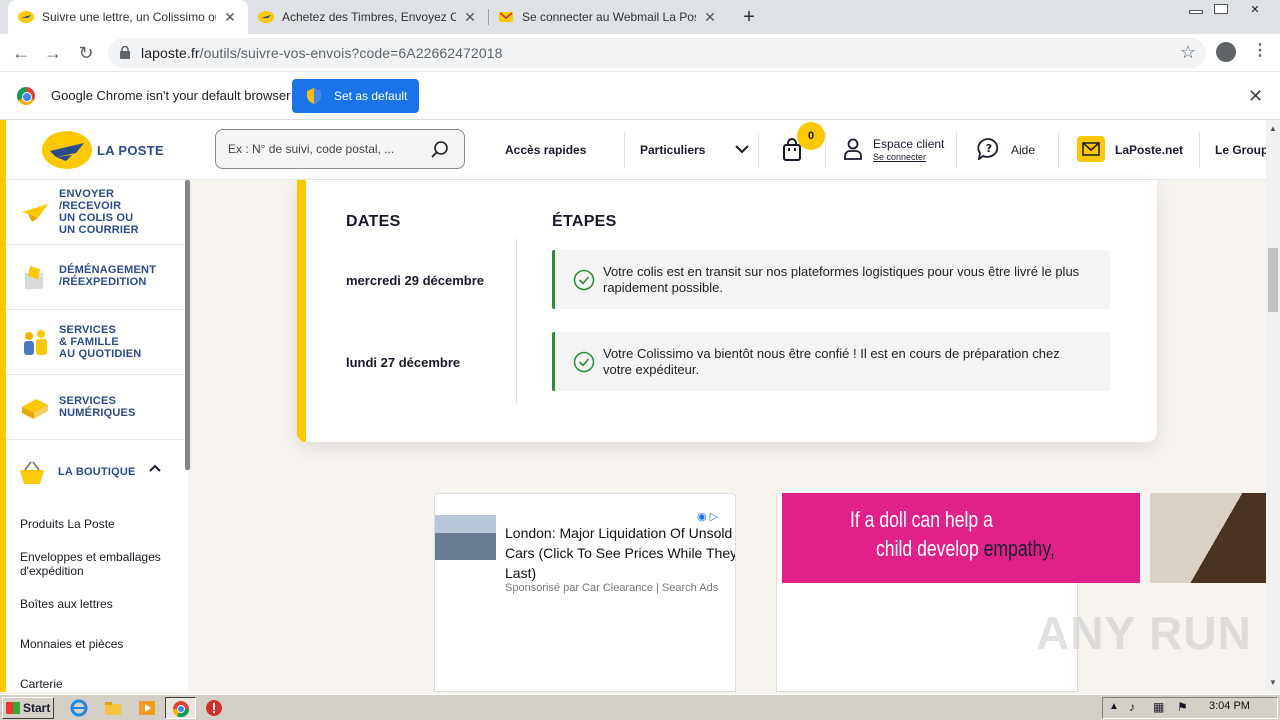  What do you see at coordinates (170, 53) in the screenshot?
I see `url-host: laposte.fr` at bounding box center [170, 53].